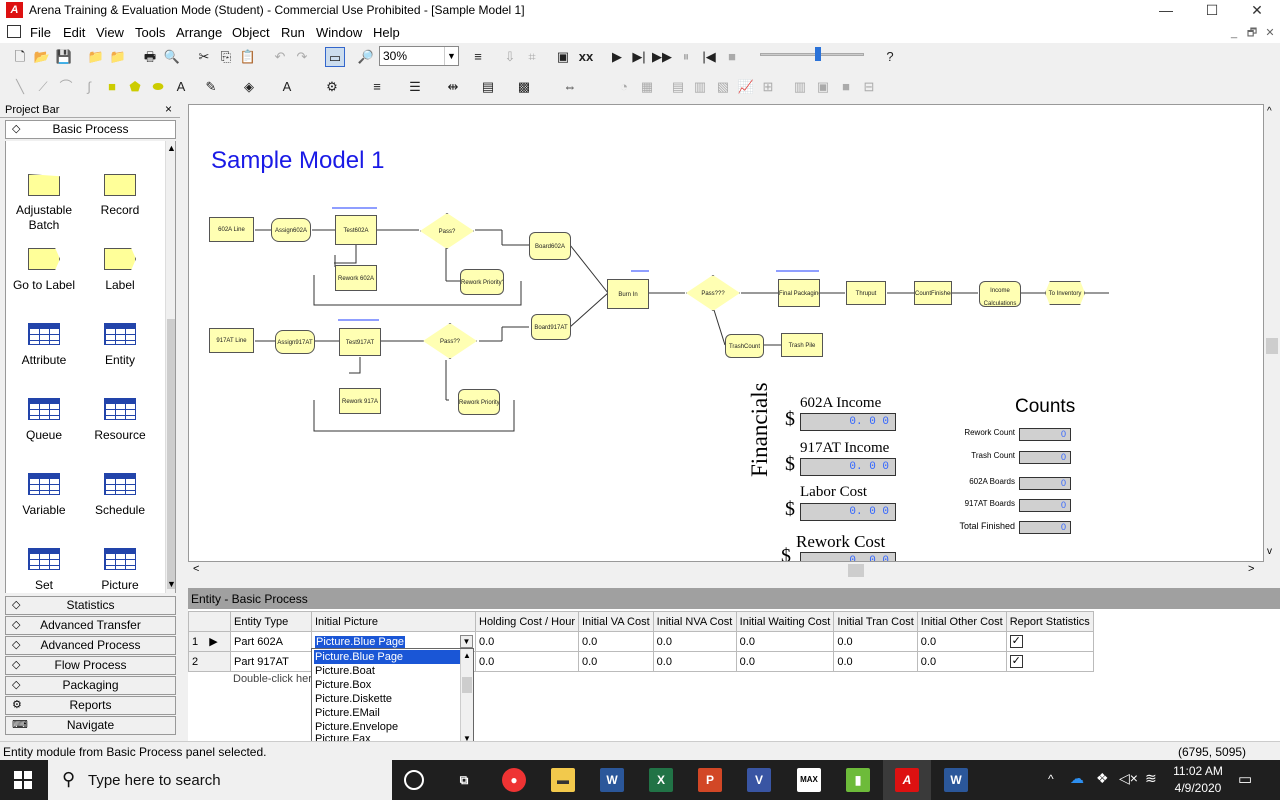 Image resolution: width=1280 pixels, height=800 pixels. What do you see at coordinates (744, 346) in the screenshot?
I see `module-trashcount: TrashCount` at bounding box center [744, 346].